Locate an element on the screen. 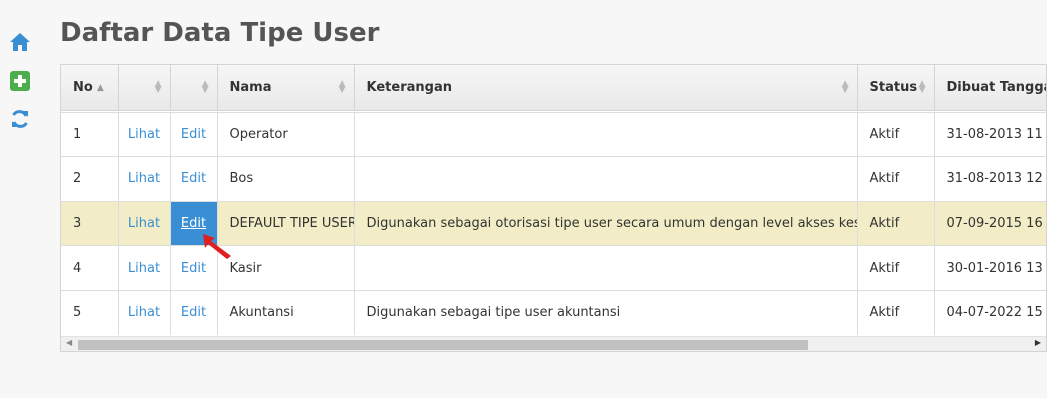 Image resolution: width=1047 pixels, height=398 pixels. page-title: Daftar Data Tipe User is located at coordinates (220, 33).